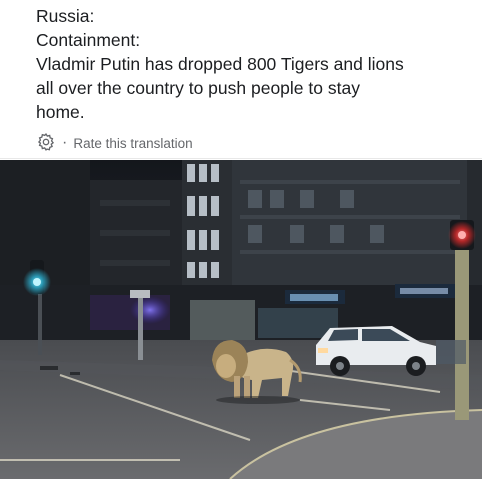 Image resolution: width=482 pixels, height=479 pixels. I want to click on translation-row: · Rate this translation, so click(114, 143).